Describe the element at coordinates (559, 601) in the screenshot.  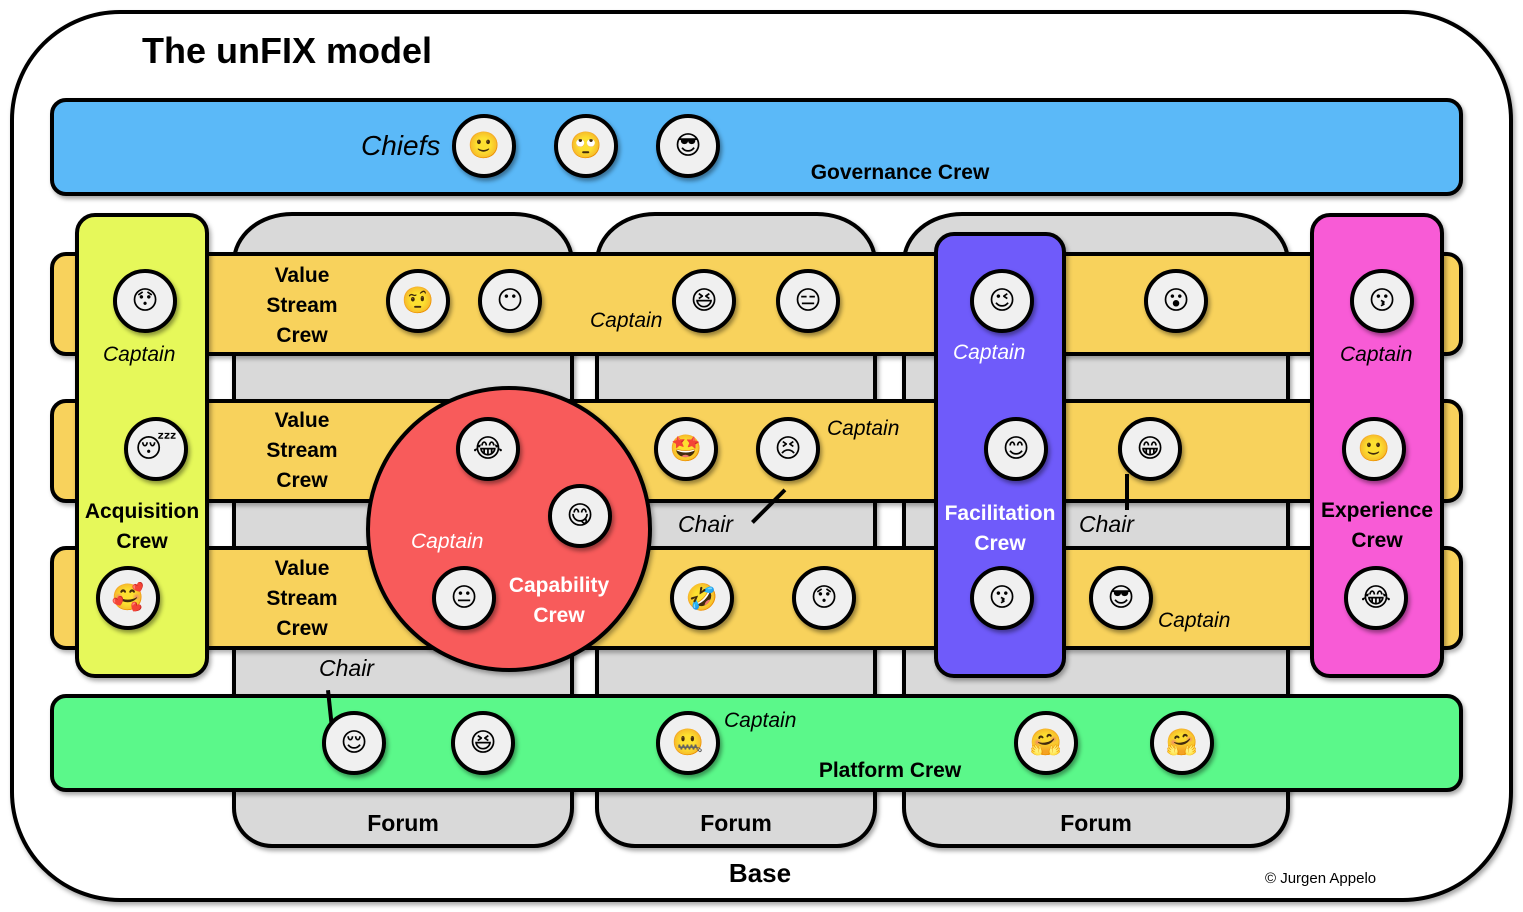
I see `capability-crew-label: Capability Crew` at that location.